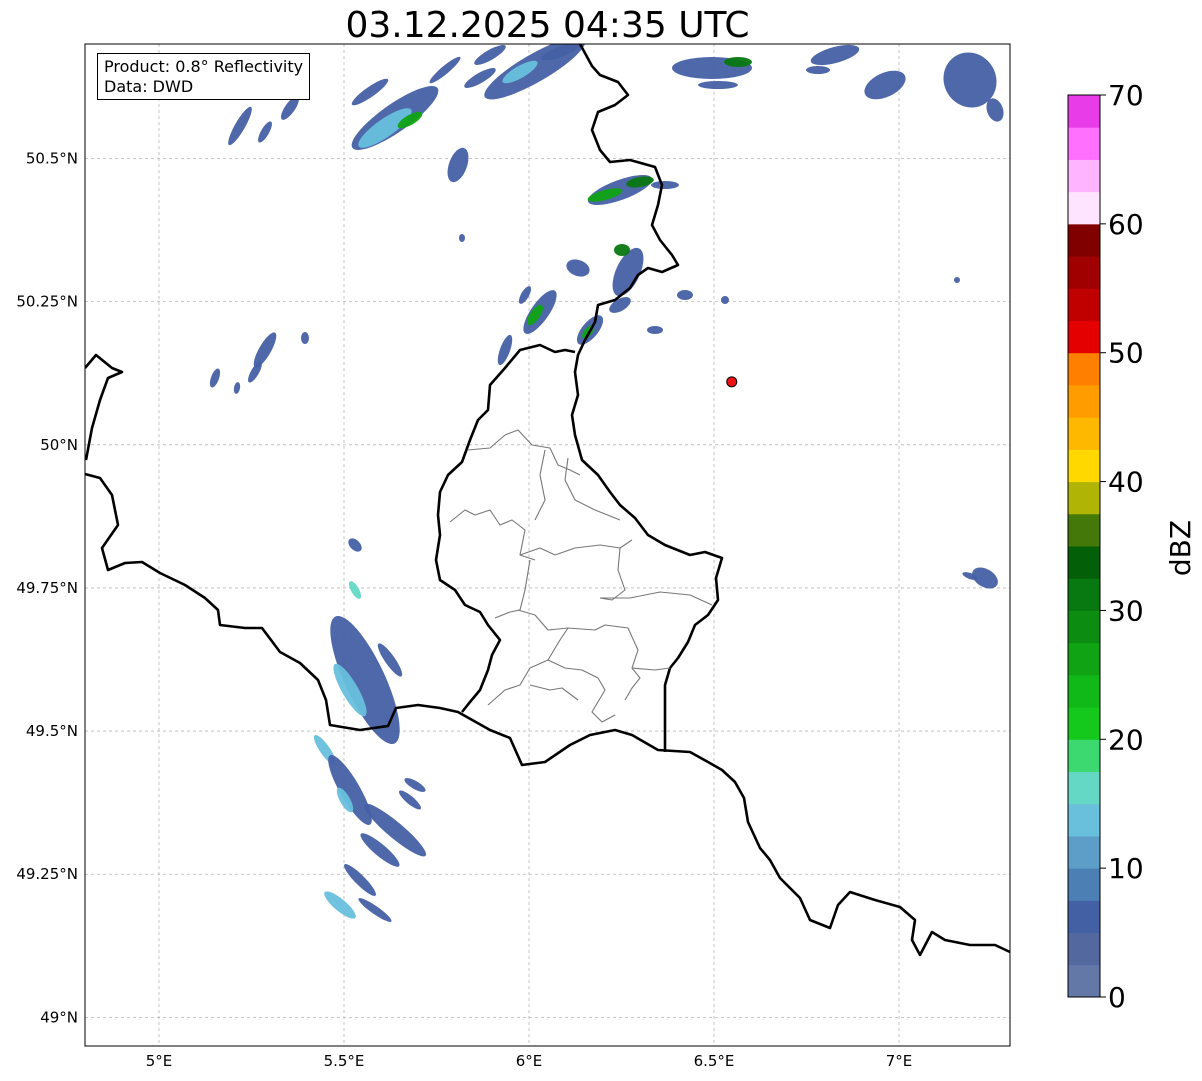 The image size is (1202, 1081). I want to click on y-tick-label: 49.5°N, so click(52, 731).